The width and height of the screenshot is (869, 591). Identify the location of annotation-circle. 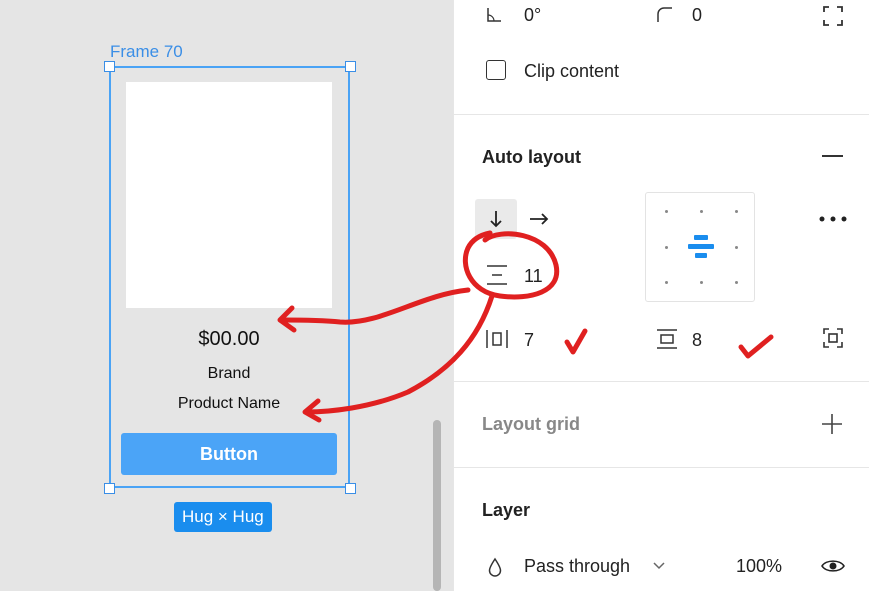
(511, 265).